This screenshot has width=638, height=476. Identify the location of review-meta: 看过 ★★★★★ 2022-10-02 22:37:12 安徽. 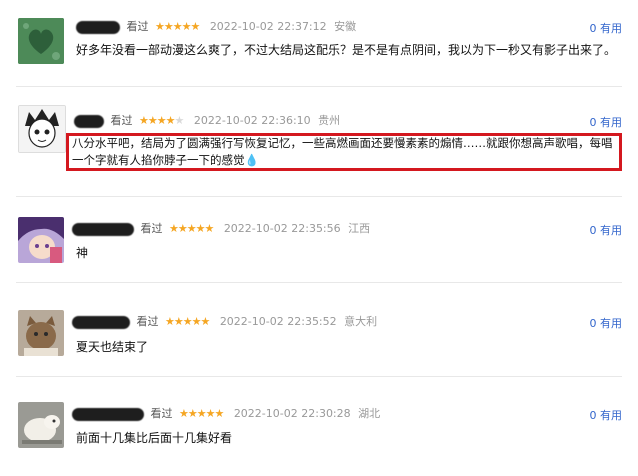
(216, 27).